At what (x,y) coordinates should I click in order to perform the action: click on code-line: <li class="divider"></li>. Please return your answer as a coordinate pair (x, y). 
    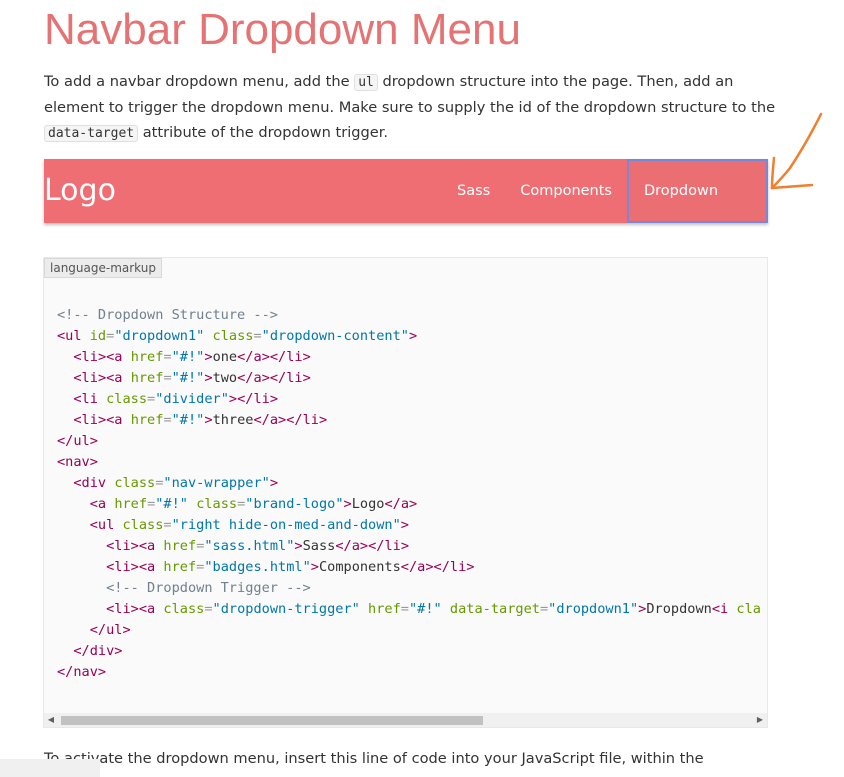
    Looking at the image, I should click on (176, 399).